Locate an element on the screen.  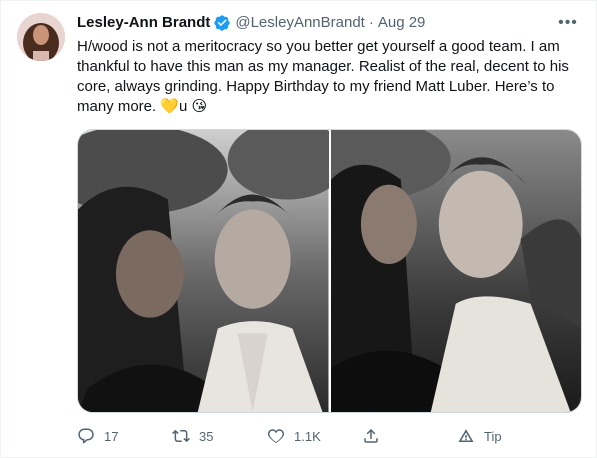
like-button: 1.1K is located at coordinates (297, 436).